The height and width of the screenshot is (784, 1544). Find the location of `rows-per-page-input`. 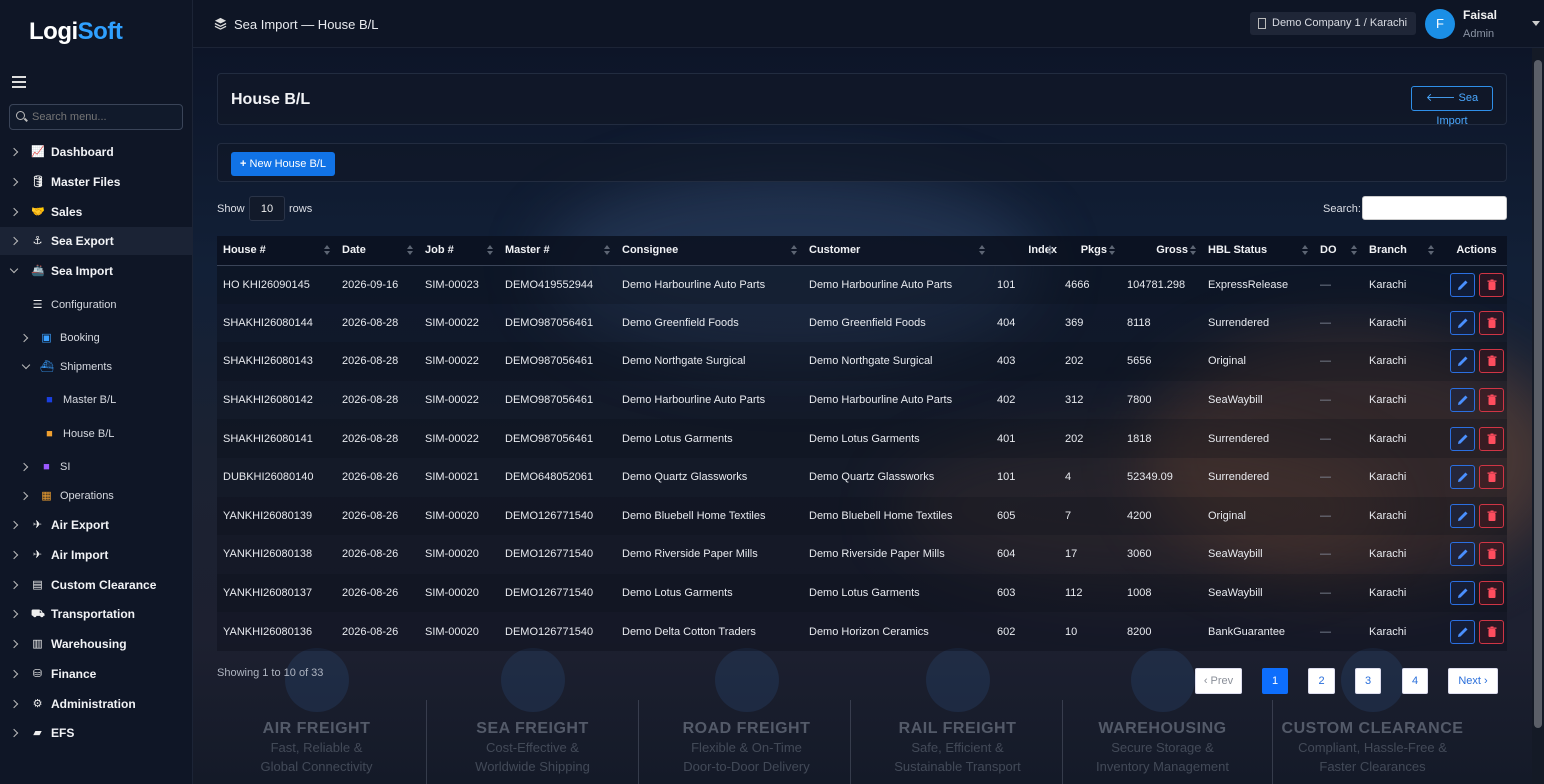

rows-per-page-input is located at coordinates (267, 208).